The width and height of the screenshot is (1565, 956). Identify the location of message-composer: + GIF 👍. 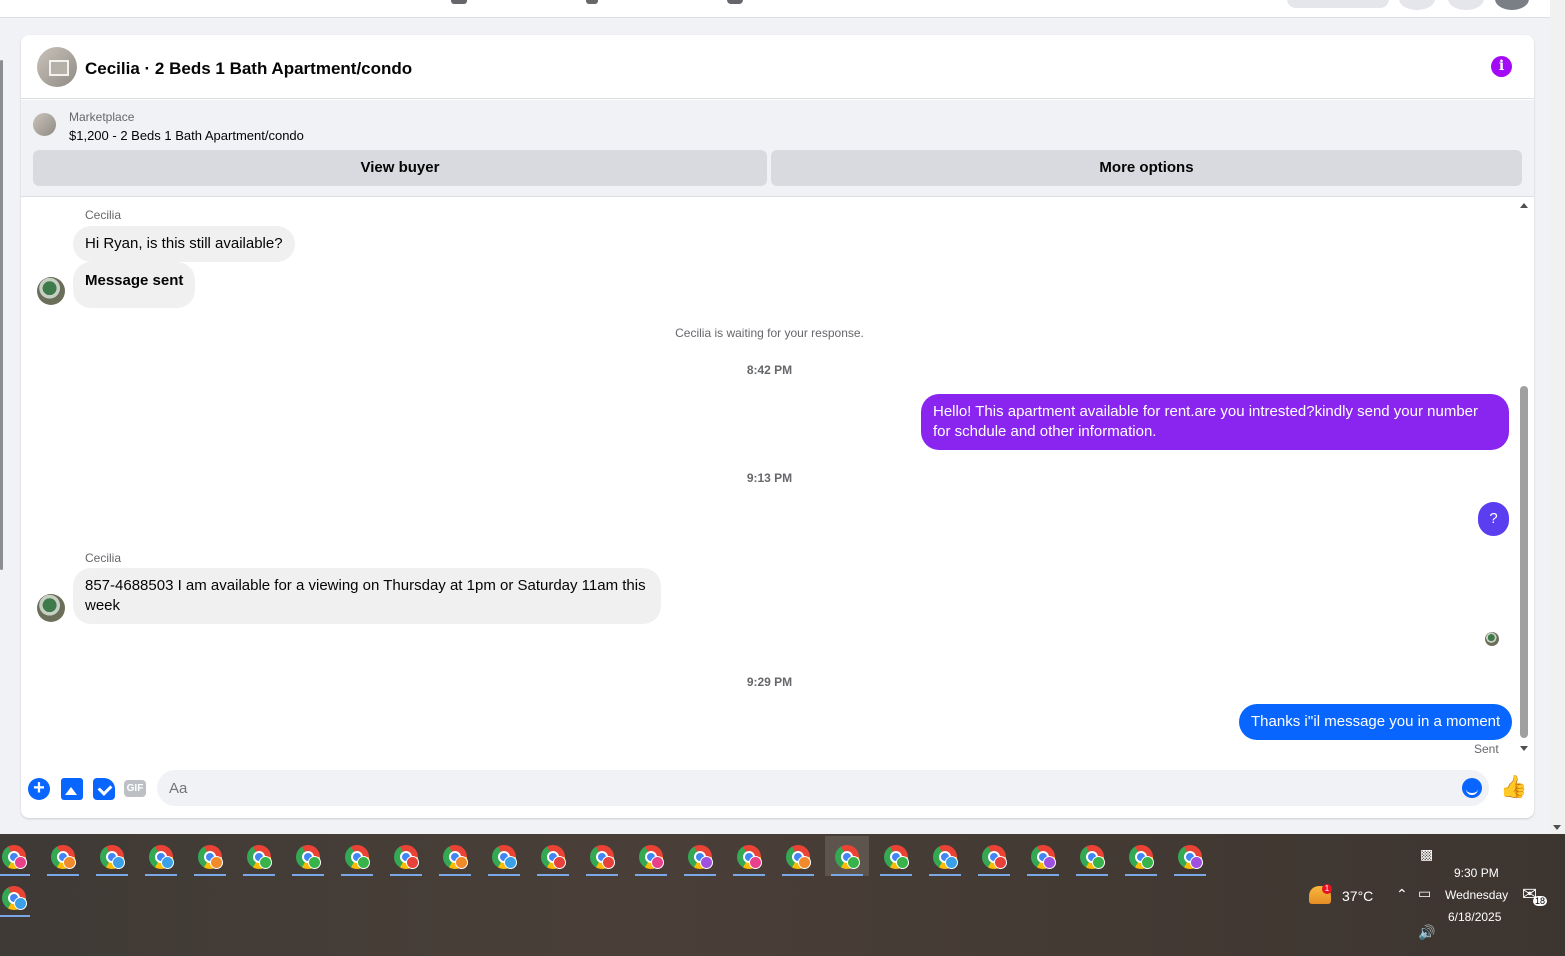
(777, 793).